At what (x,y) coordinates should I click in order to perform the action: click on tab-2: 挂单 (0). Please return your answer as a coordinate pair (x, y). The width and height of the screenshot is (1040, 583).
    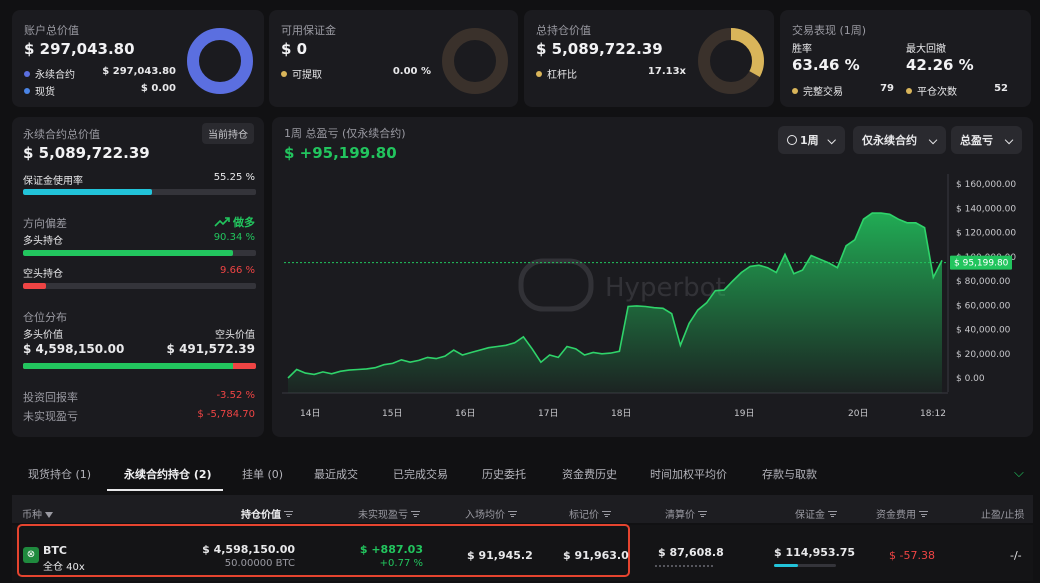
    Looking at the image, I should click on (262, 474).